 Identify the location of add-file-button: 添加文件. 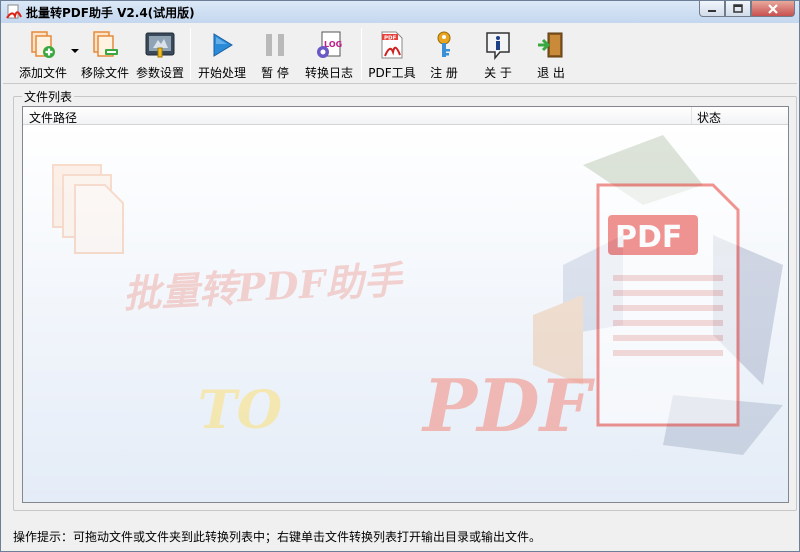
(44, 54).